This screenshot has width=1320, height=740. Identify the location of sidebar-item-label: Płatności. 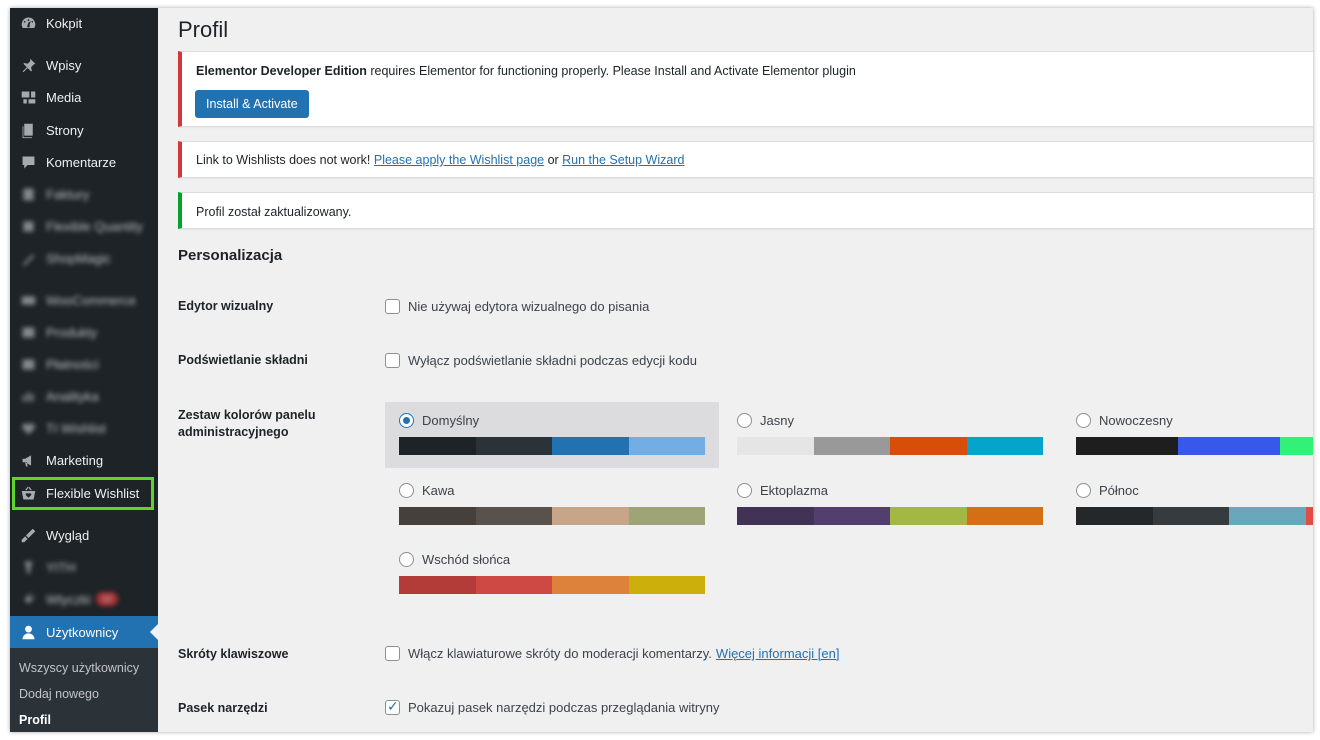
(72, 364).